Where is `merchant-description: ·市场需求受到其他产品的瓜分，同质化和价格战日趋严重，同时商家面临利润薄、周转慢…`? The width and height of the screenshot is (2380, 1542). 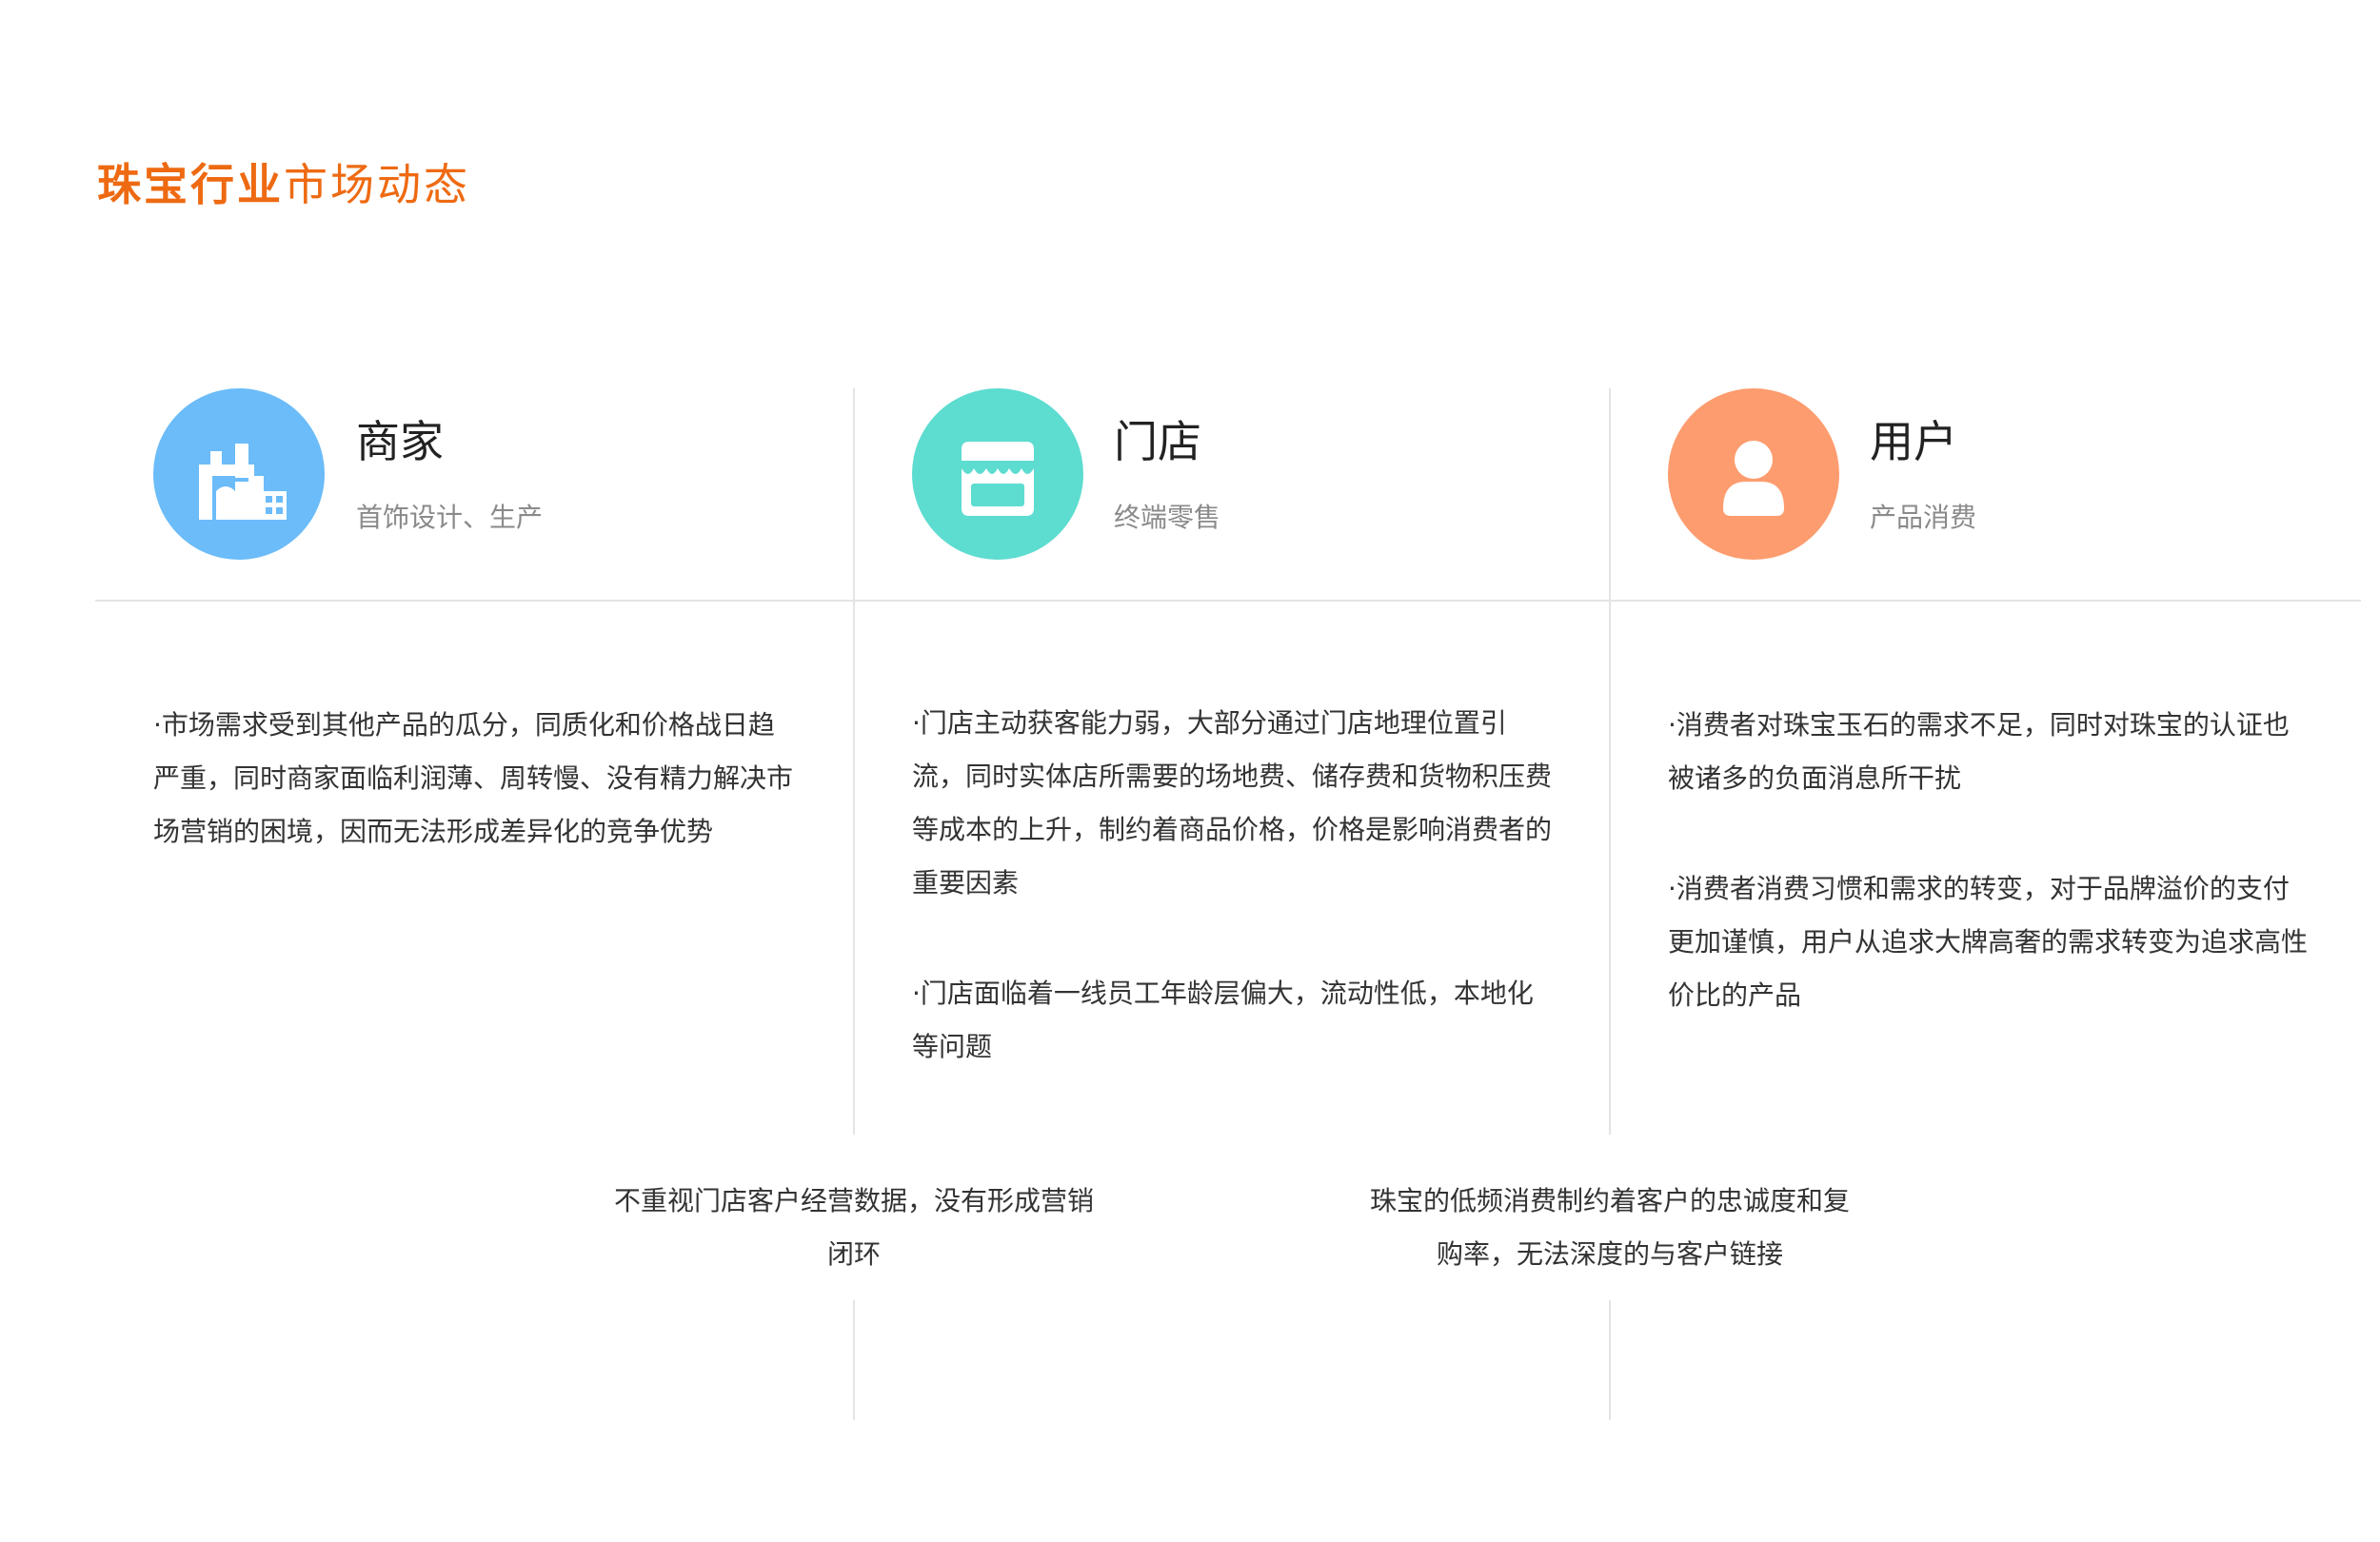 merchant-description: ·市场需求受到其他产品的瓜分，同质化和价格战日趋严重，同时商家面临利润薄、周转慢… is located at coordinates (477, 808).